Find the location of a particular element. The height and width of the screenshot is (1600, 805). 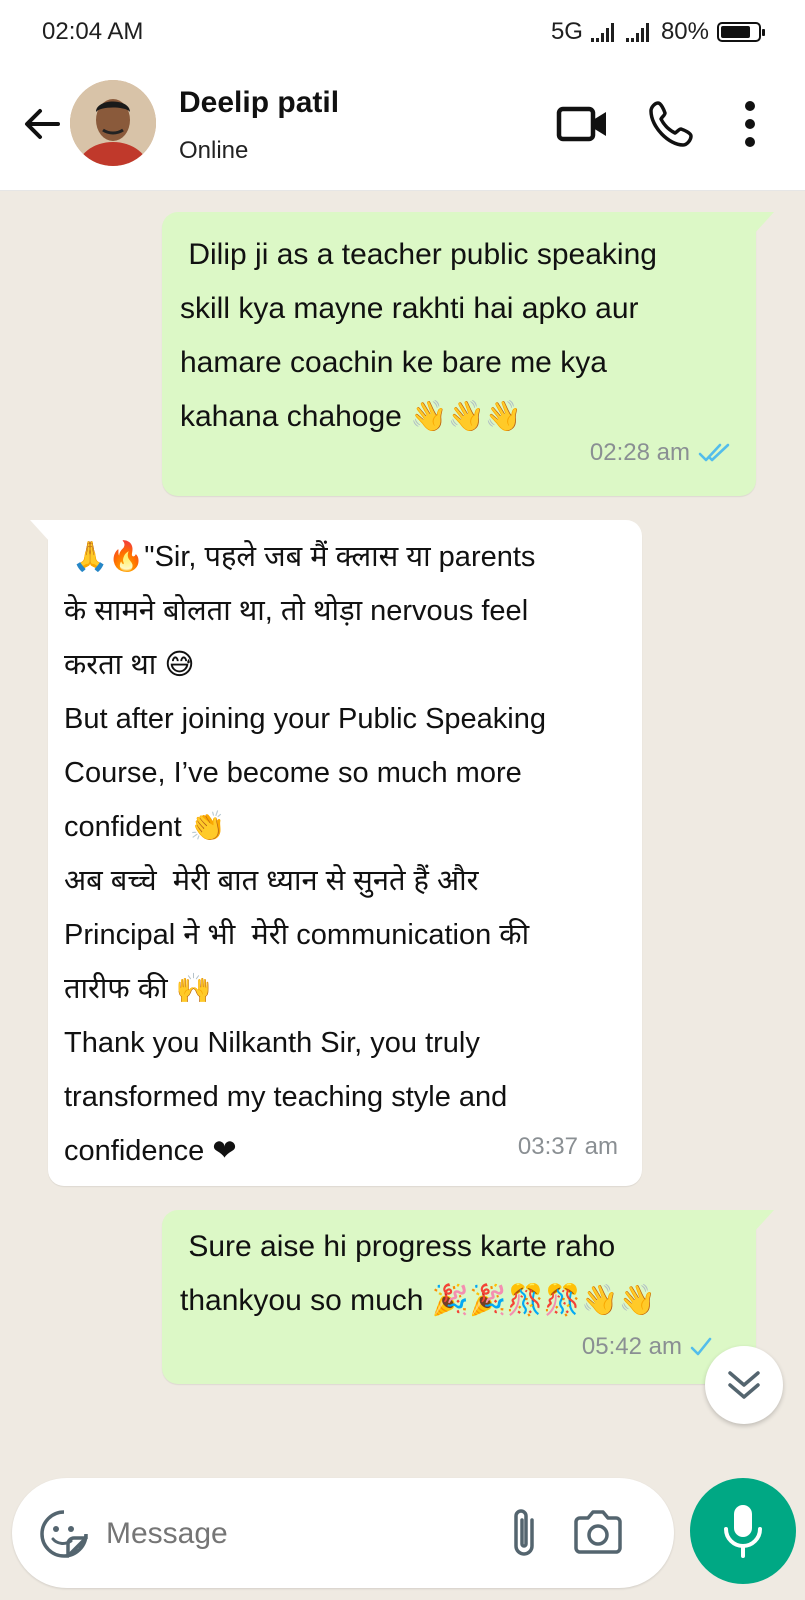

sticker-icon is located at coordinates (64, 1534).